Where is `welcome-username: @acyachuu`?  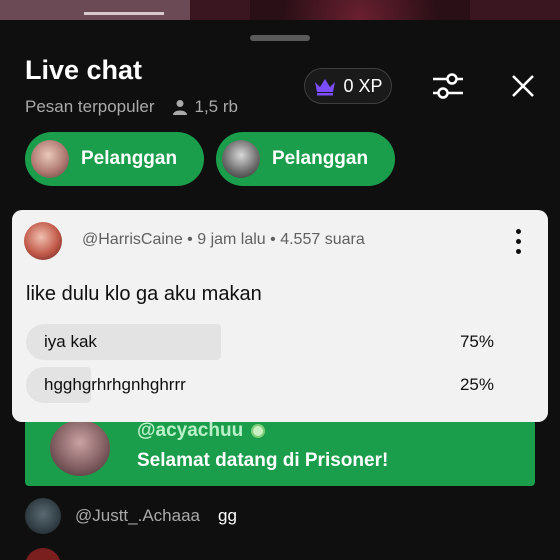
welcome-username: @acyachuu is located at coordinates (201, 431).